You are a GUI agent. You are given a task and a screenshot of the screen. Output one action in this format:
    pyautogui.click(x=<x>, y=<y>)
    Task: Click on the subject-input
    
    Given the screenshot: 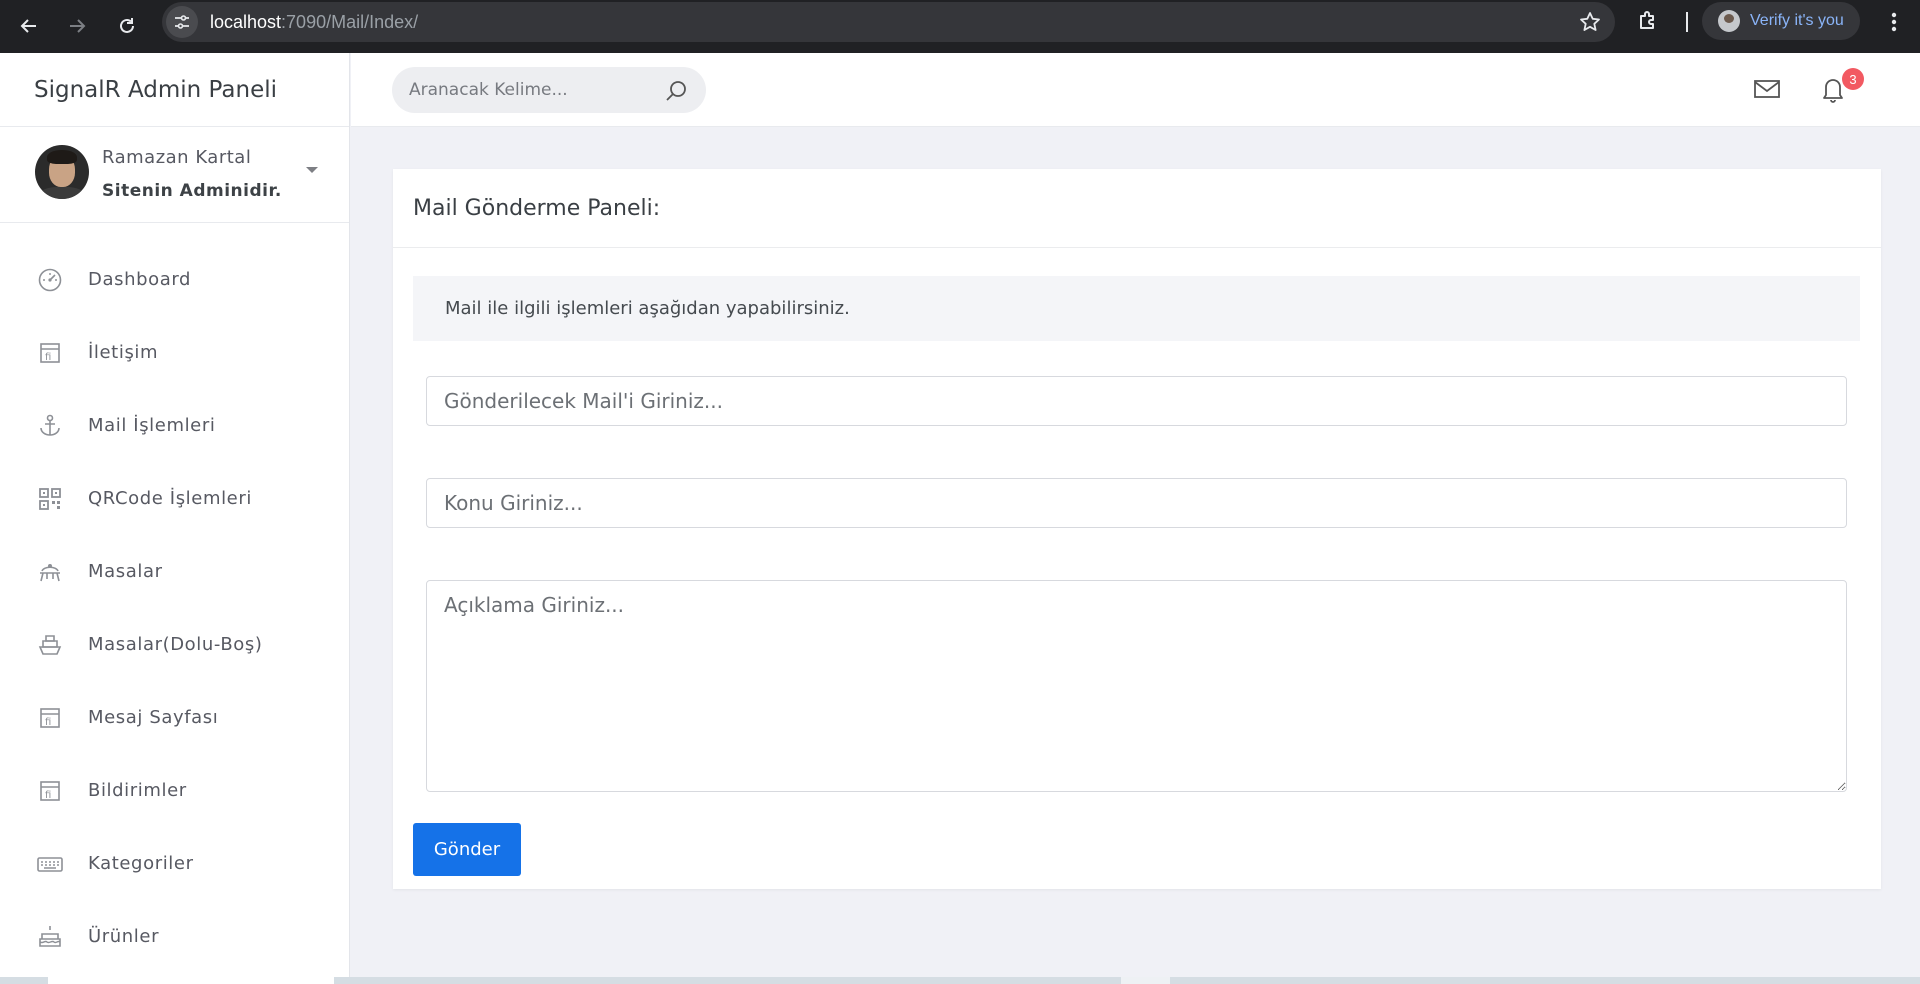 What is the action you would take?
    pyautogui.click(x=1136, y=503)
    